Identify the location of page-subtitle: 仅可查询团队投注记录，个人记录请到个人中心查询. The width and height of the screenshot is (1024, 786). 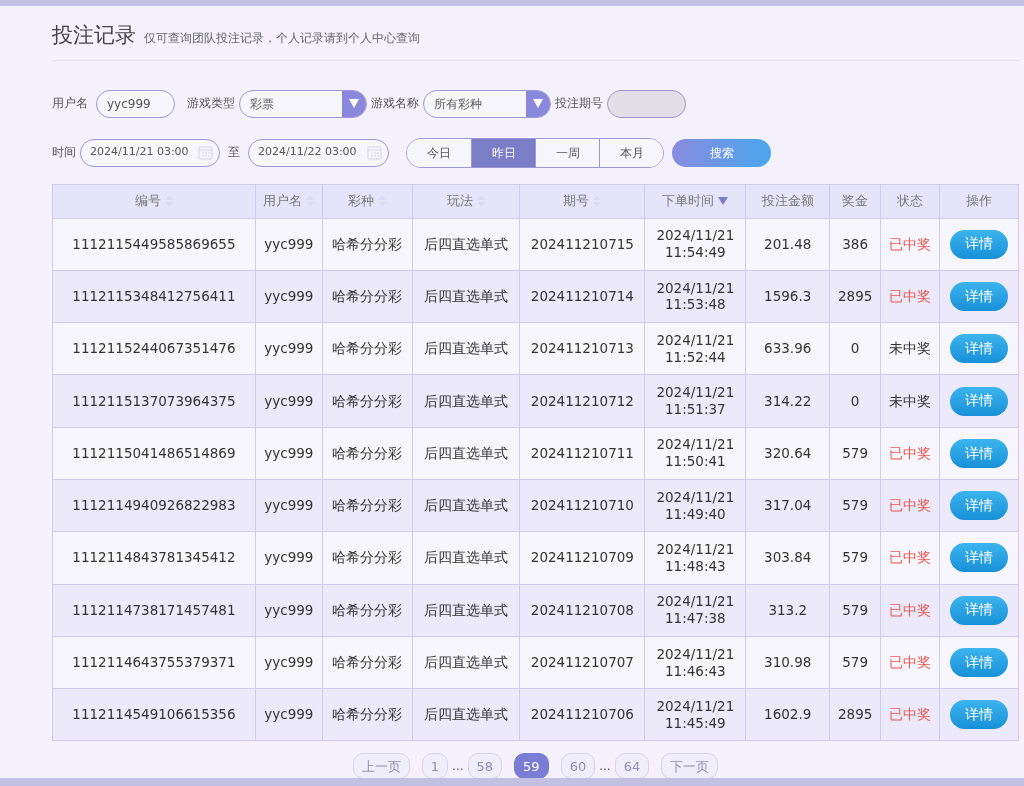
(282, 38).